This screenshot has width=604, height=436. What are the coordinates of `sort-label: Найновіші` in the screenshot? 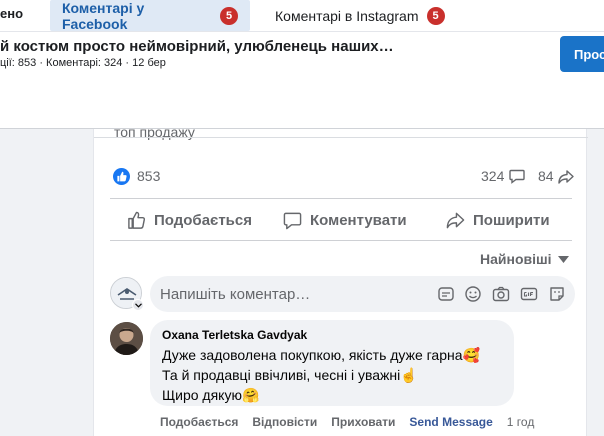 It's located at (516, 259).